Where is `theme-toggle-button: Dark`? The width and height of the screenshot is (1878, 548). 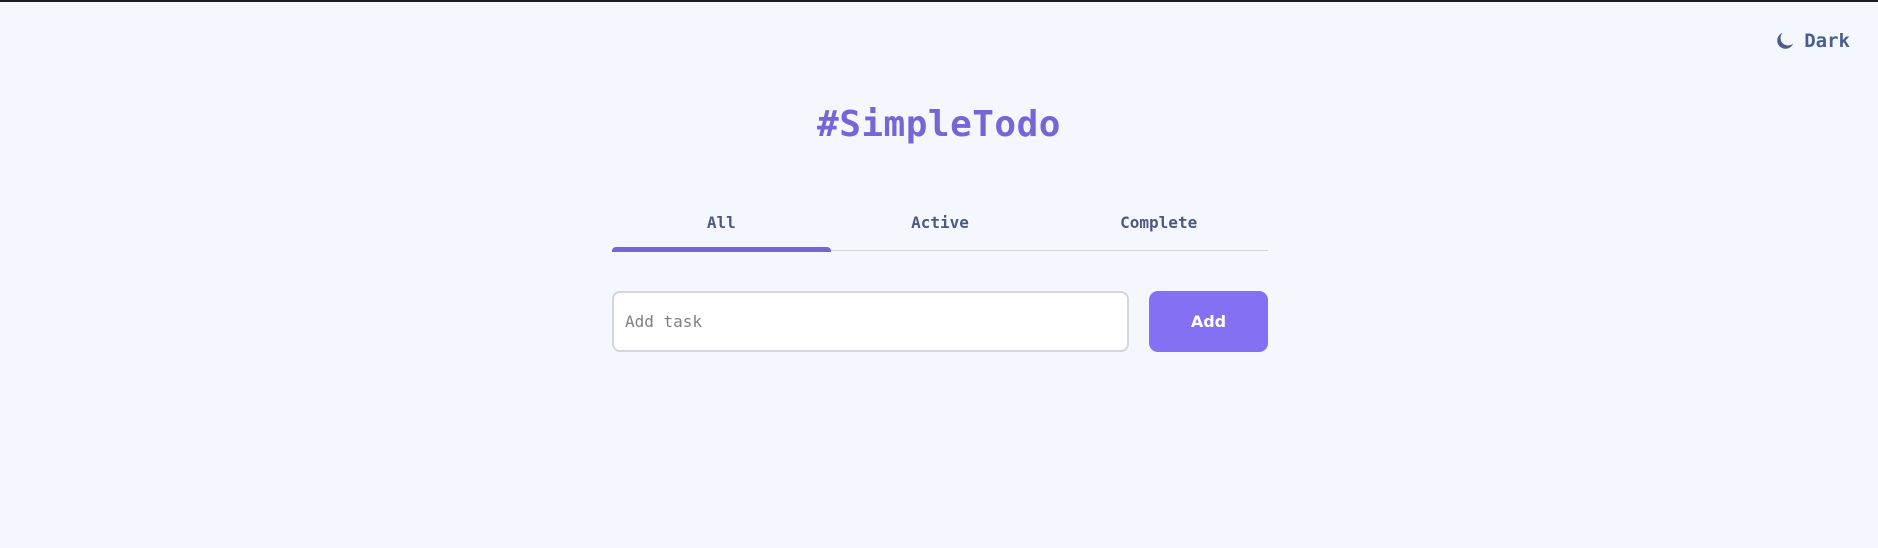
theme-toggle-button: Dark is located at coordinates (1812, 41).